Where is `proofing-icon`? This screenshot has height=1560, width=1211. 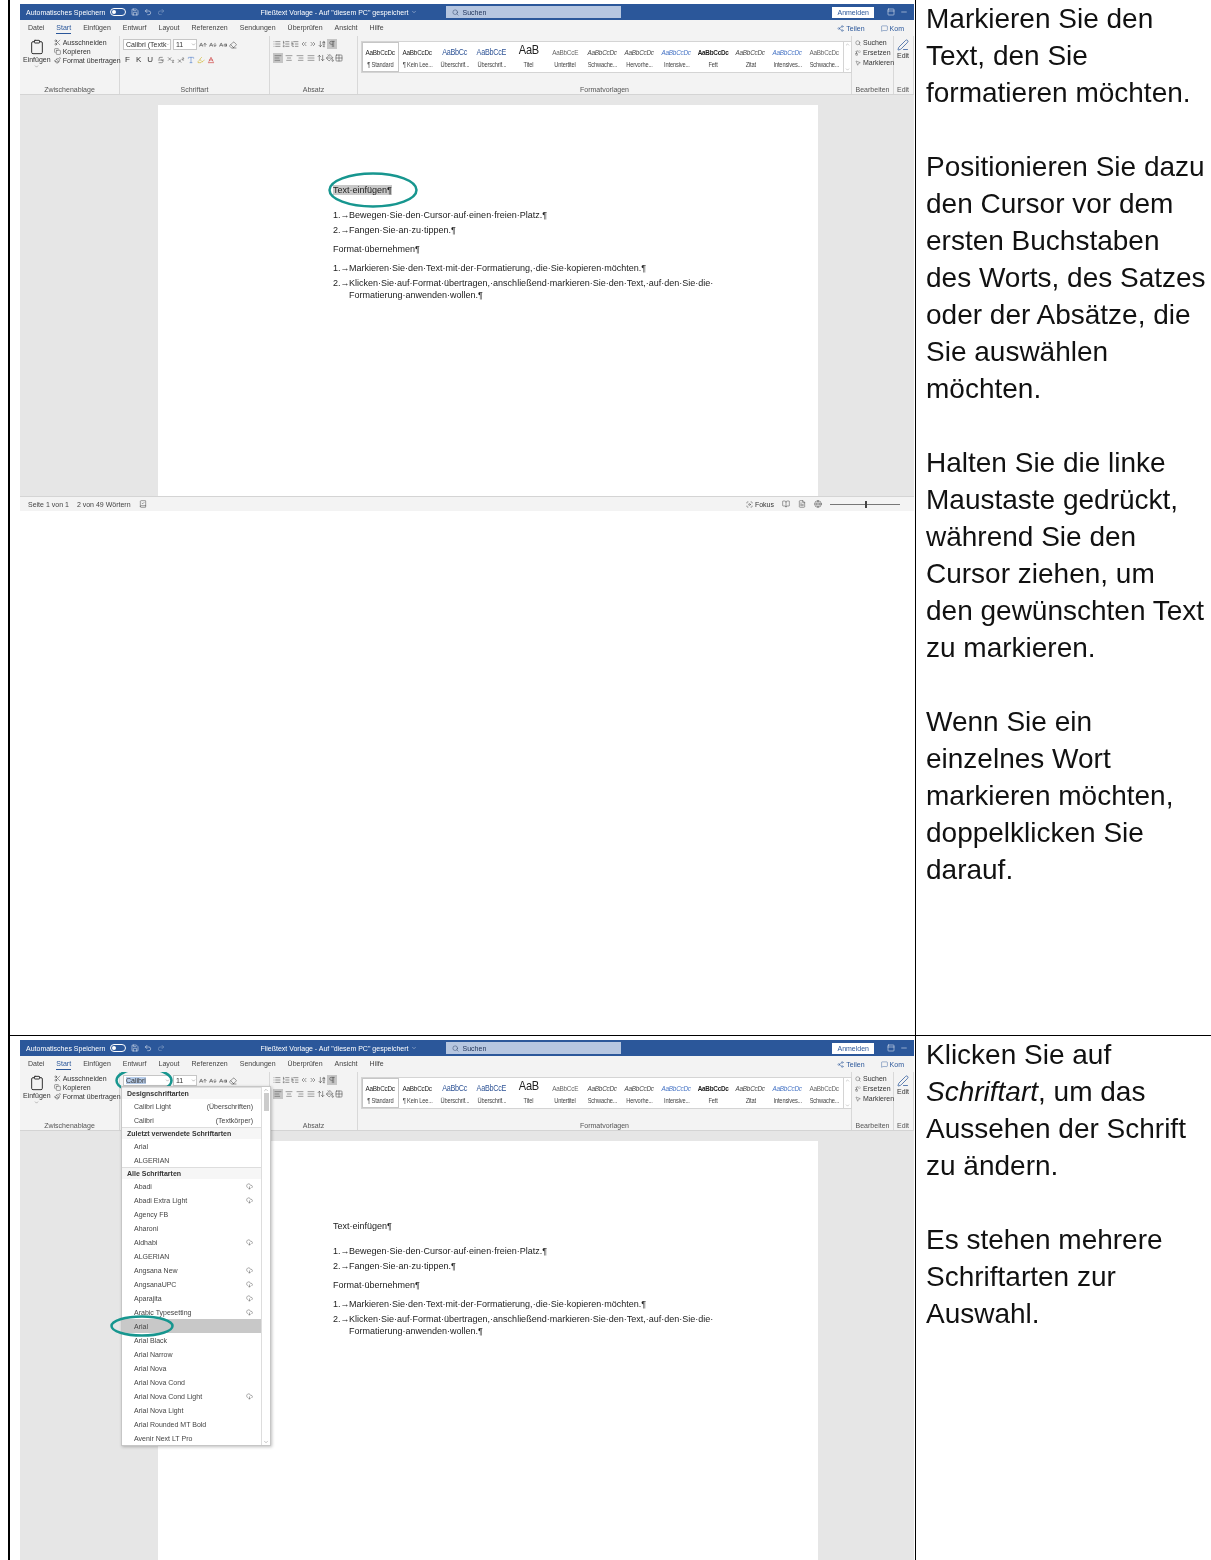 proofing-icon is located at coordinates (142, 504).